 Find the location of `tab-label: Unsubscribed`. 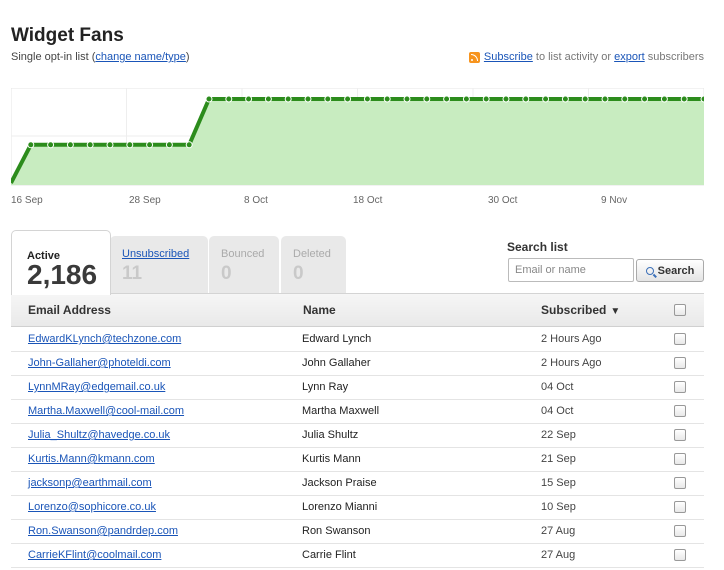

tab-label: Unsubscribed is located at coordinates (155, 254).